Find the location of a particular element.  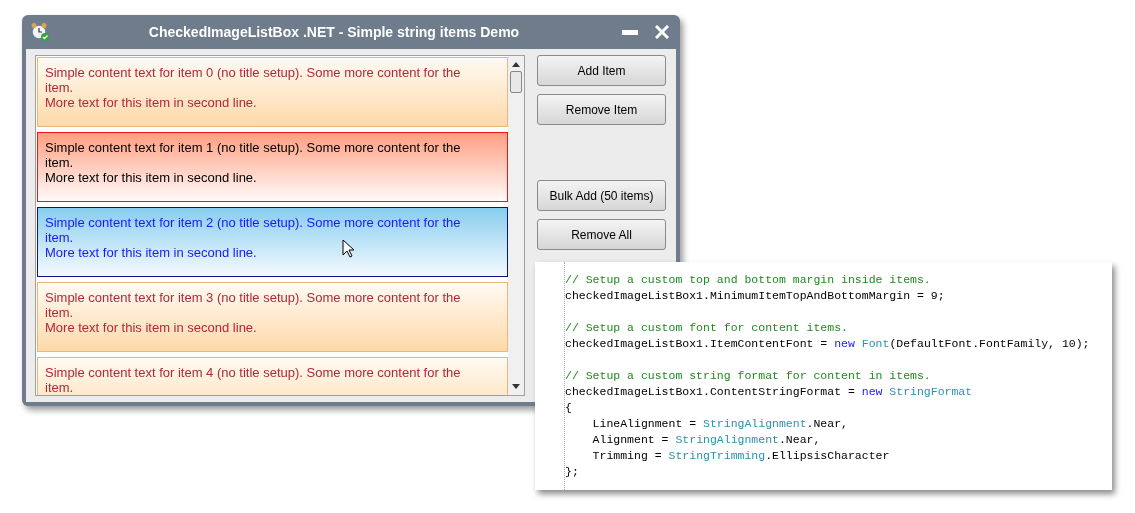

code-line: // Setup a custom top and bottom margin inside items. is located at coordinates (748, 279).